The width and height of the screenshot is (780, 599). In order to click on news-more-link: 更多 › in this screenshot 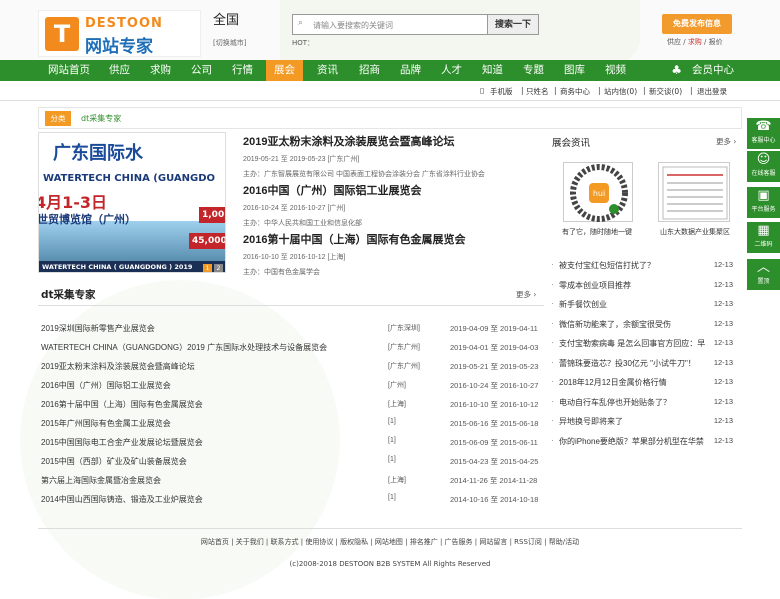, I will do `click(726, 141)`.